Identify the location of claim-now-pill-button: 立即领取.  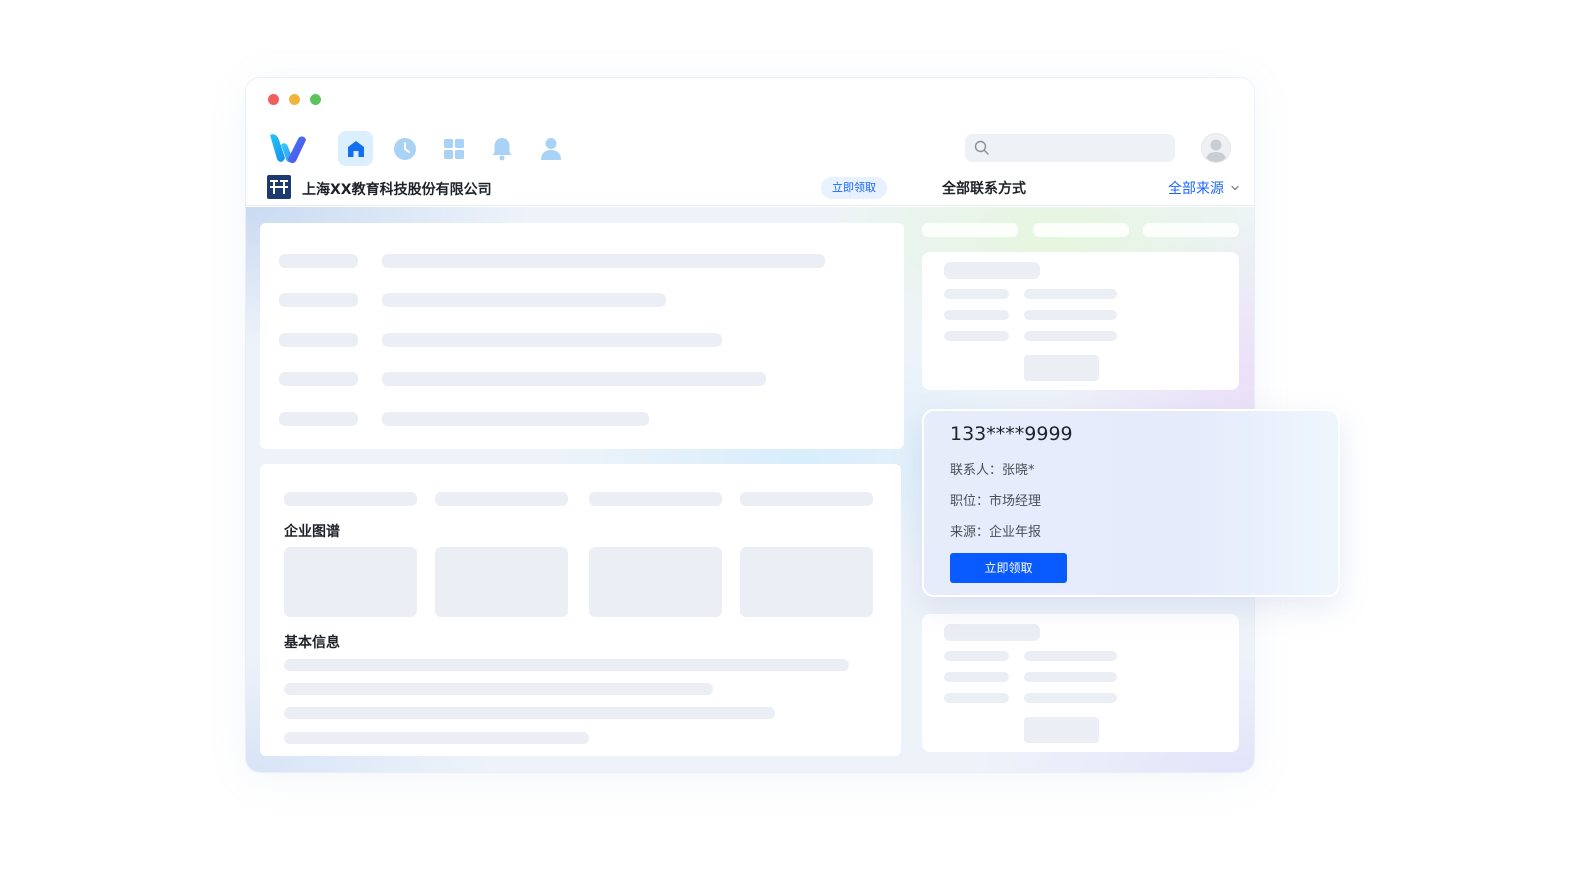
(854, 188).